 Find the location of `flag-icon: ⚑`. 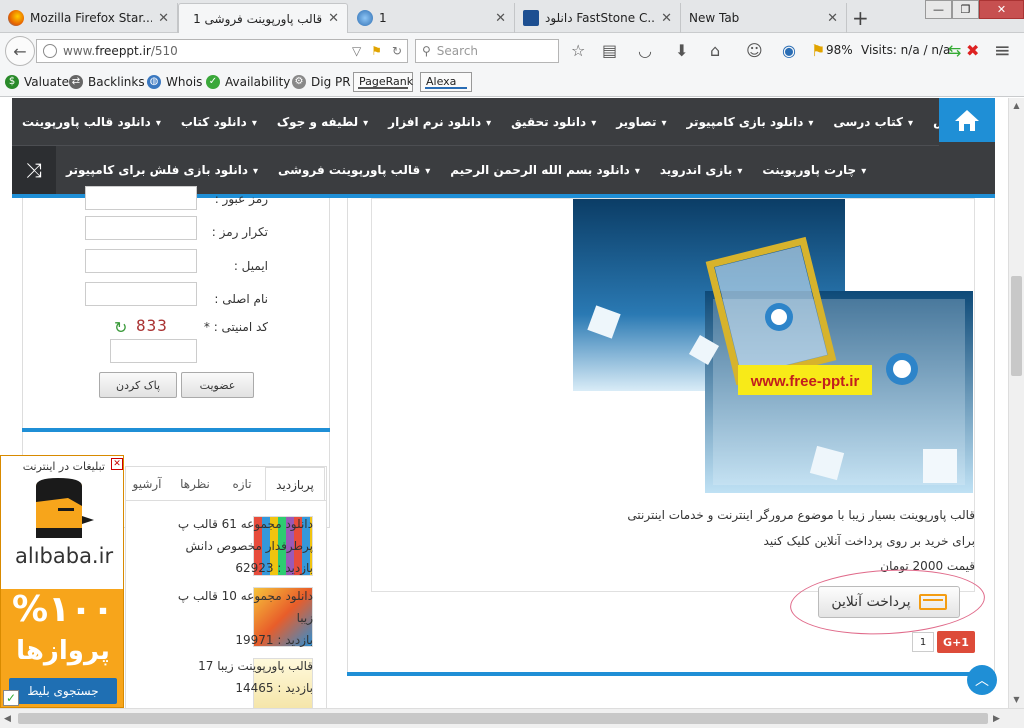

flag-icon: ⚑ is located at coordinates (376, 51).